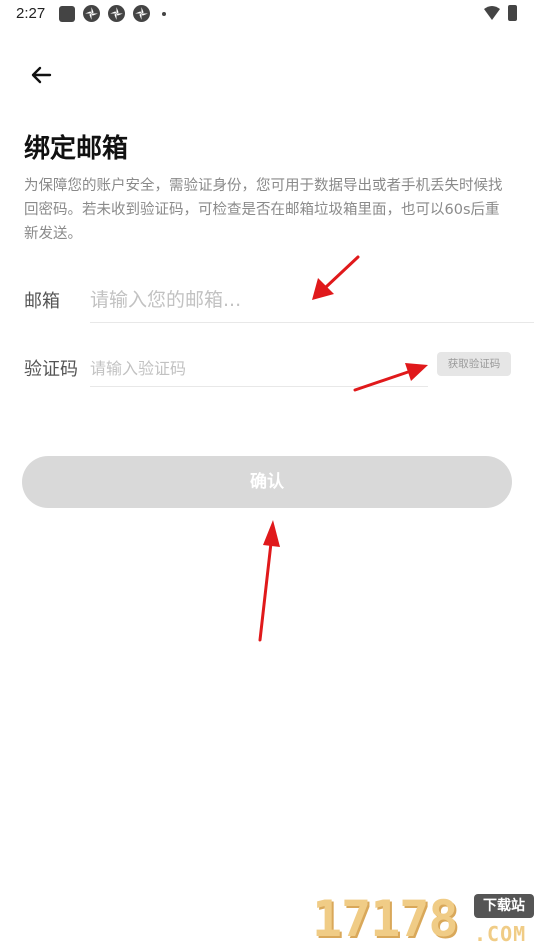 The width and height of the screenshot is (534, 950). I want to click on annotation-arrow-confirm, so click(269, 581).